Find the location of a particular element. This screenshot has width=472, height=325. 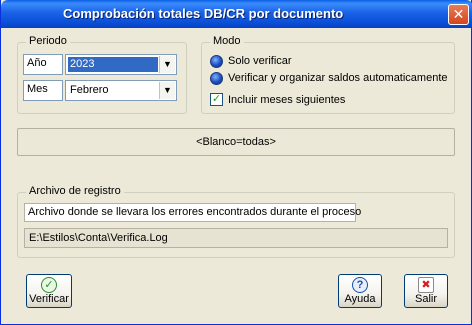

close-icon: ✕ is located at coordinates (458, 14).